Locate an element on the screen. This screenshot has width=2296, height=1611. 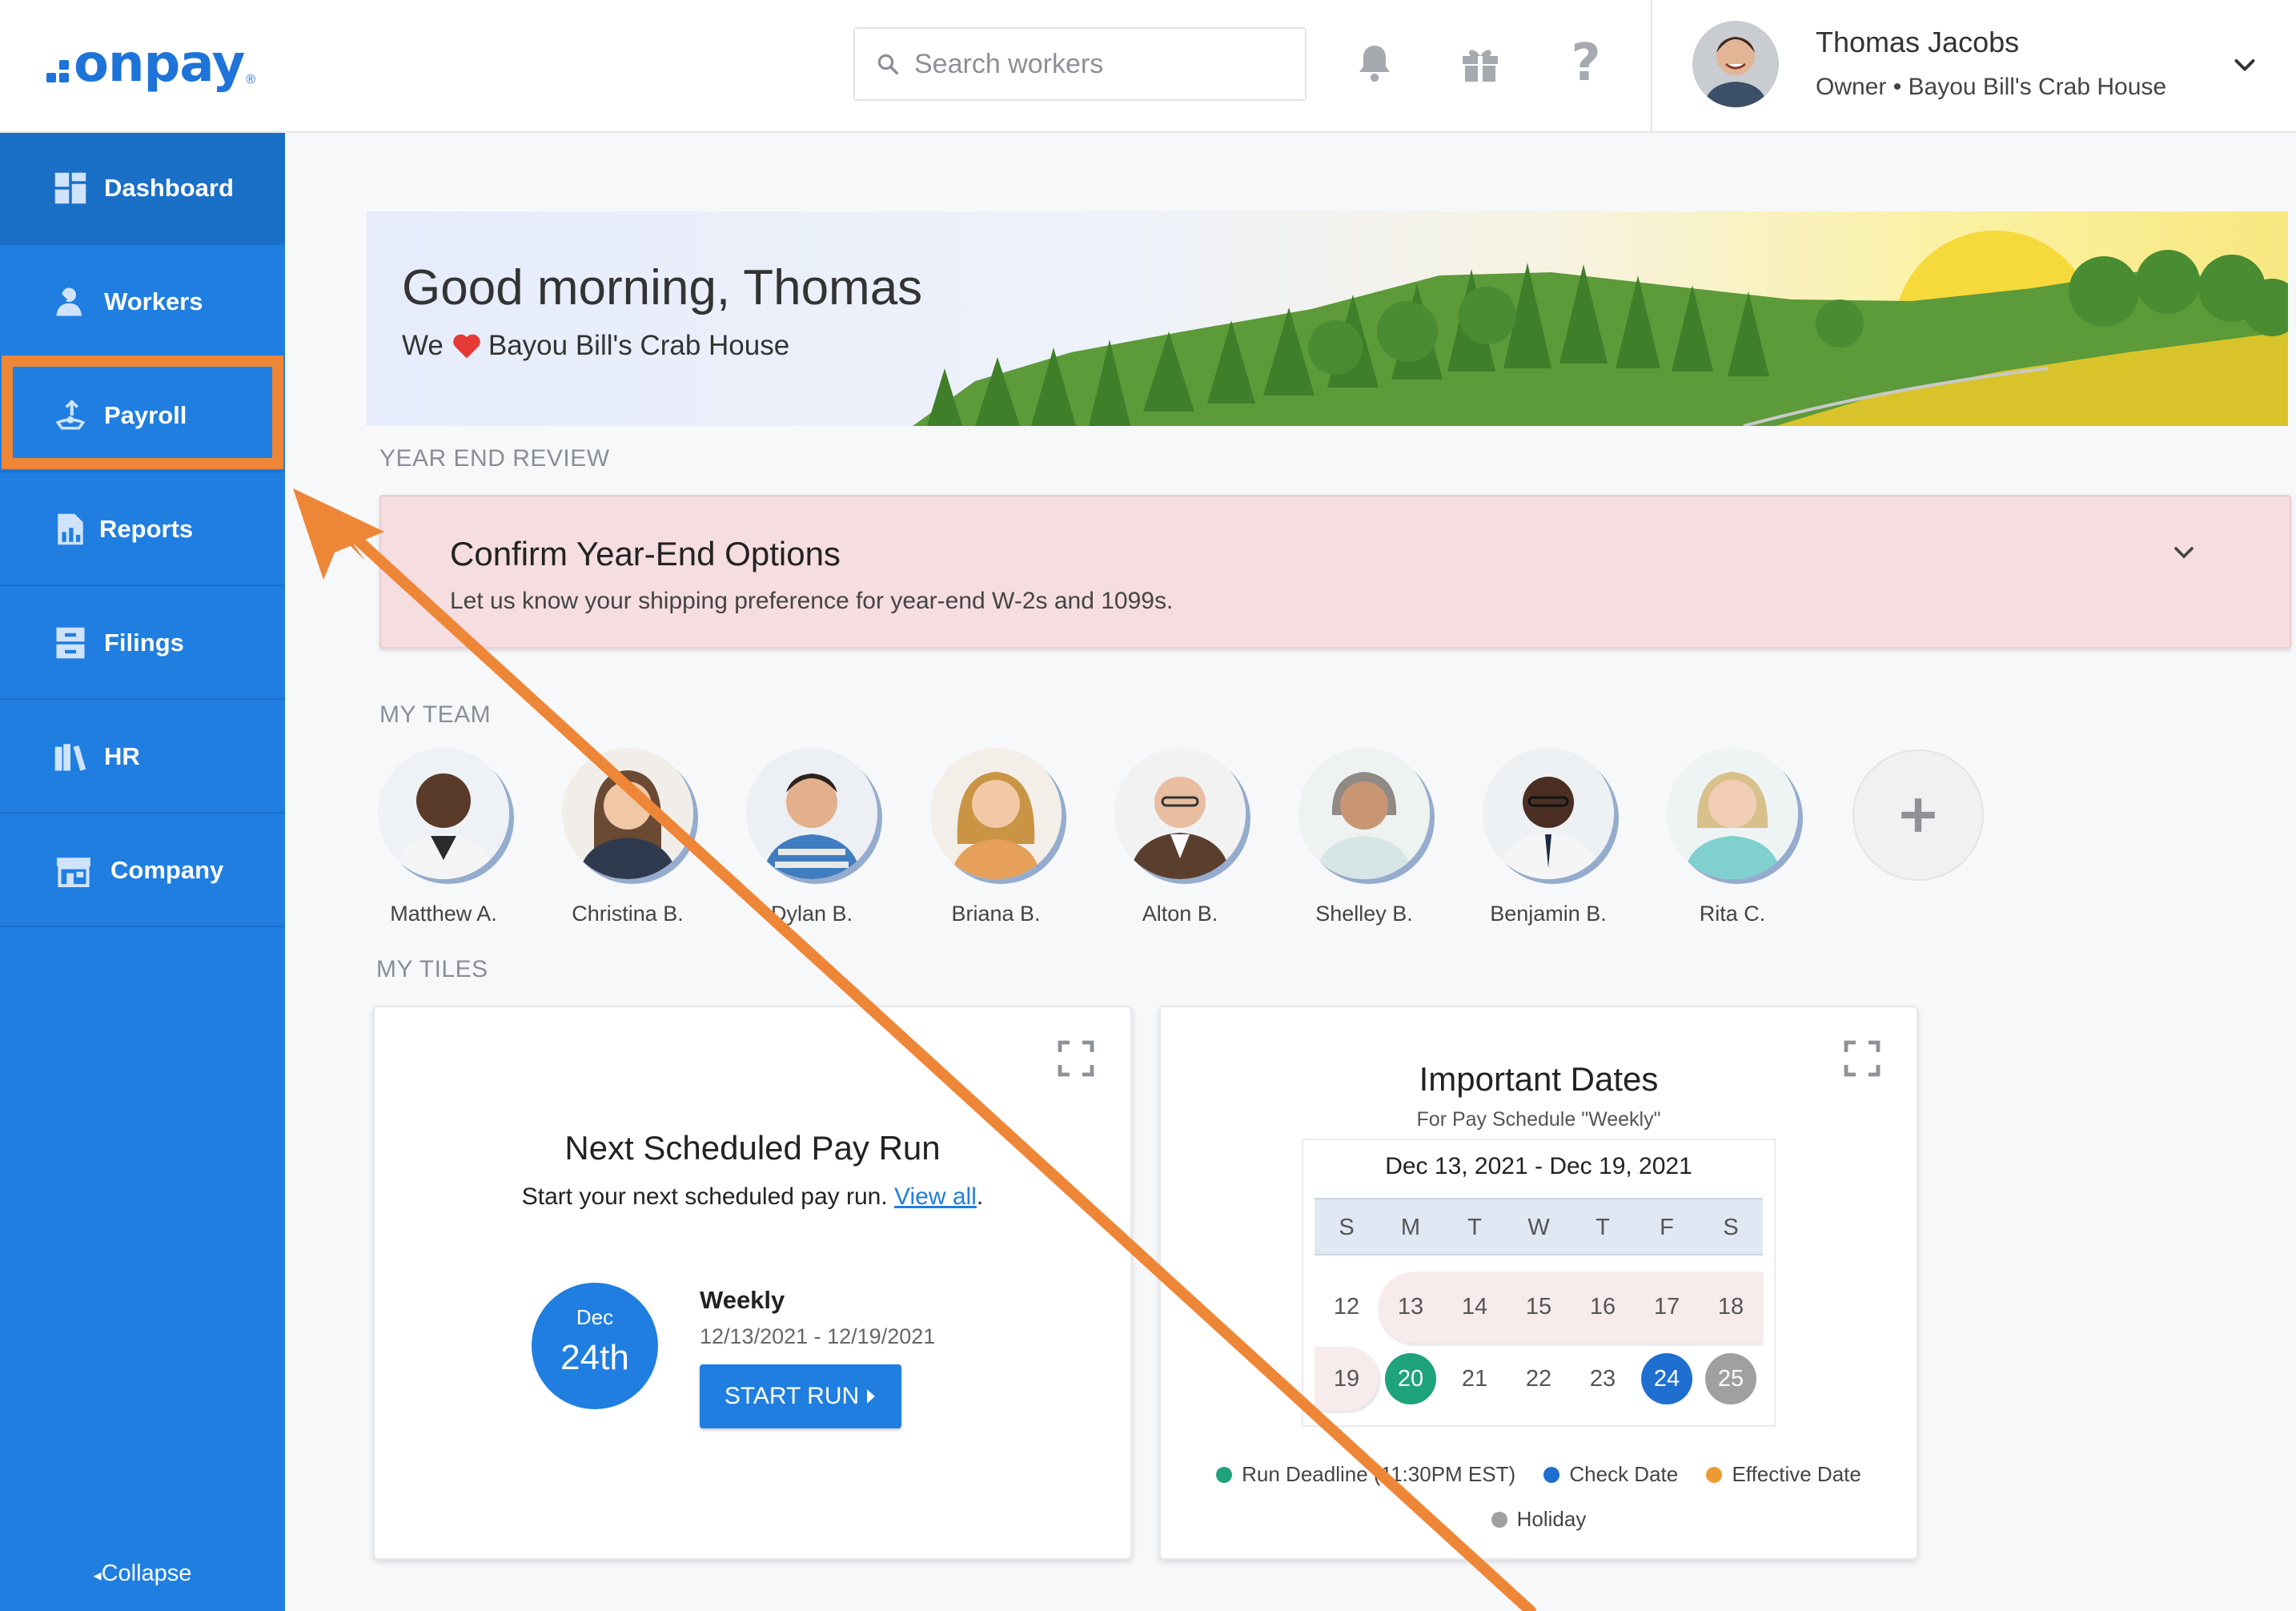
sidebar-item-hr: HR is located at coordinates (142, 757).